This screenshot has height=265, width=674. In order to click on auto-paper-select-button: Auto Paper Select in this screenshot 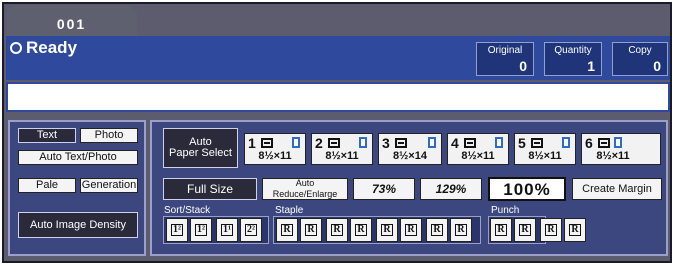, I will do `click(200, 148)`.